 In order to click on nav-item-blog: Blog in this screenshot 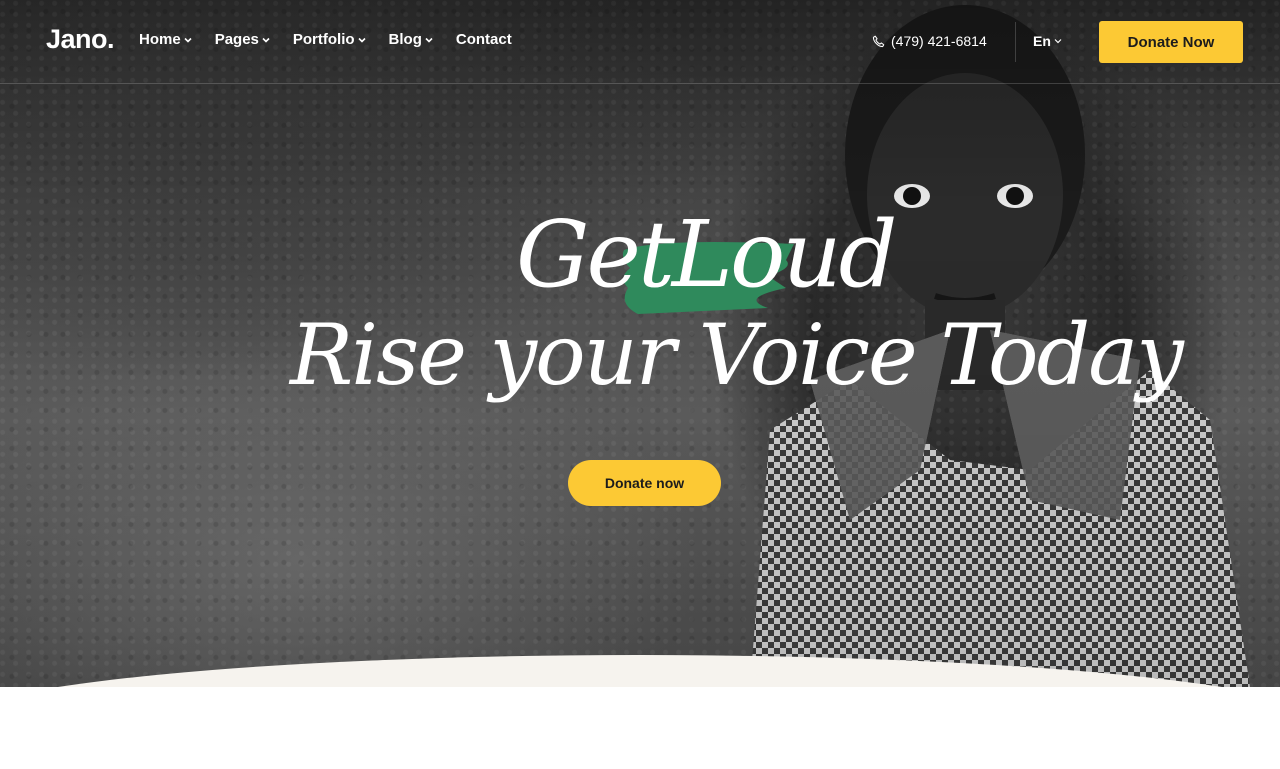, I will do `click(411, 39)`.